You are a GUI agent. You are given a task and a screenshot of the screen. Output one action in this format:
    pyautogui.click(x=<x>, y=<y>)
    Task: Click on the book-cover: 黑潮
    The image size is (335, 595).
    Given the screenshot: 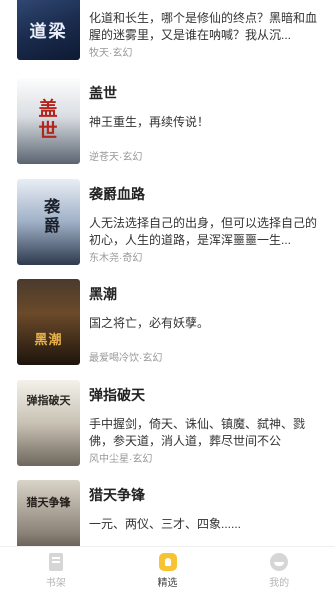 What is the action you would take?
    pyautogui.click(x=48, y=322)
    